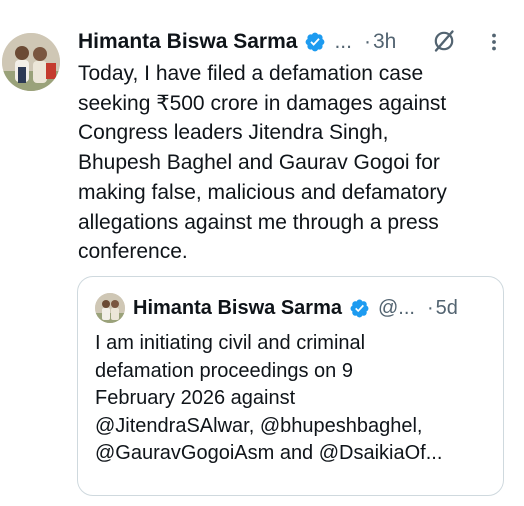 The height and width of the screenshot is (506, 524). What do you see at coordinates (195, 398) in the screenshot?
I see `quoted-text-line: February 2026 against` at bounding box center [195, 398].